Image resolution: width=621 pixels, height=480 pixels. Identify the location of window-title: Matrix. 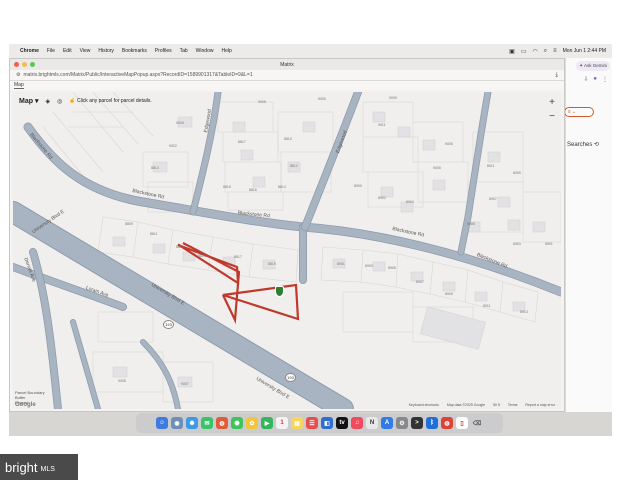
(287, 64).